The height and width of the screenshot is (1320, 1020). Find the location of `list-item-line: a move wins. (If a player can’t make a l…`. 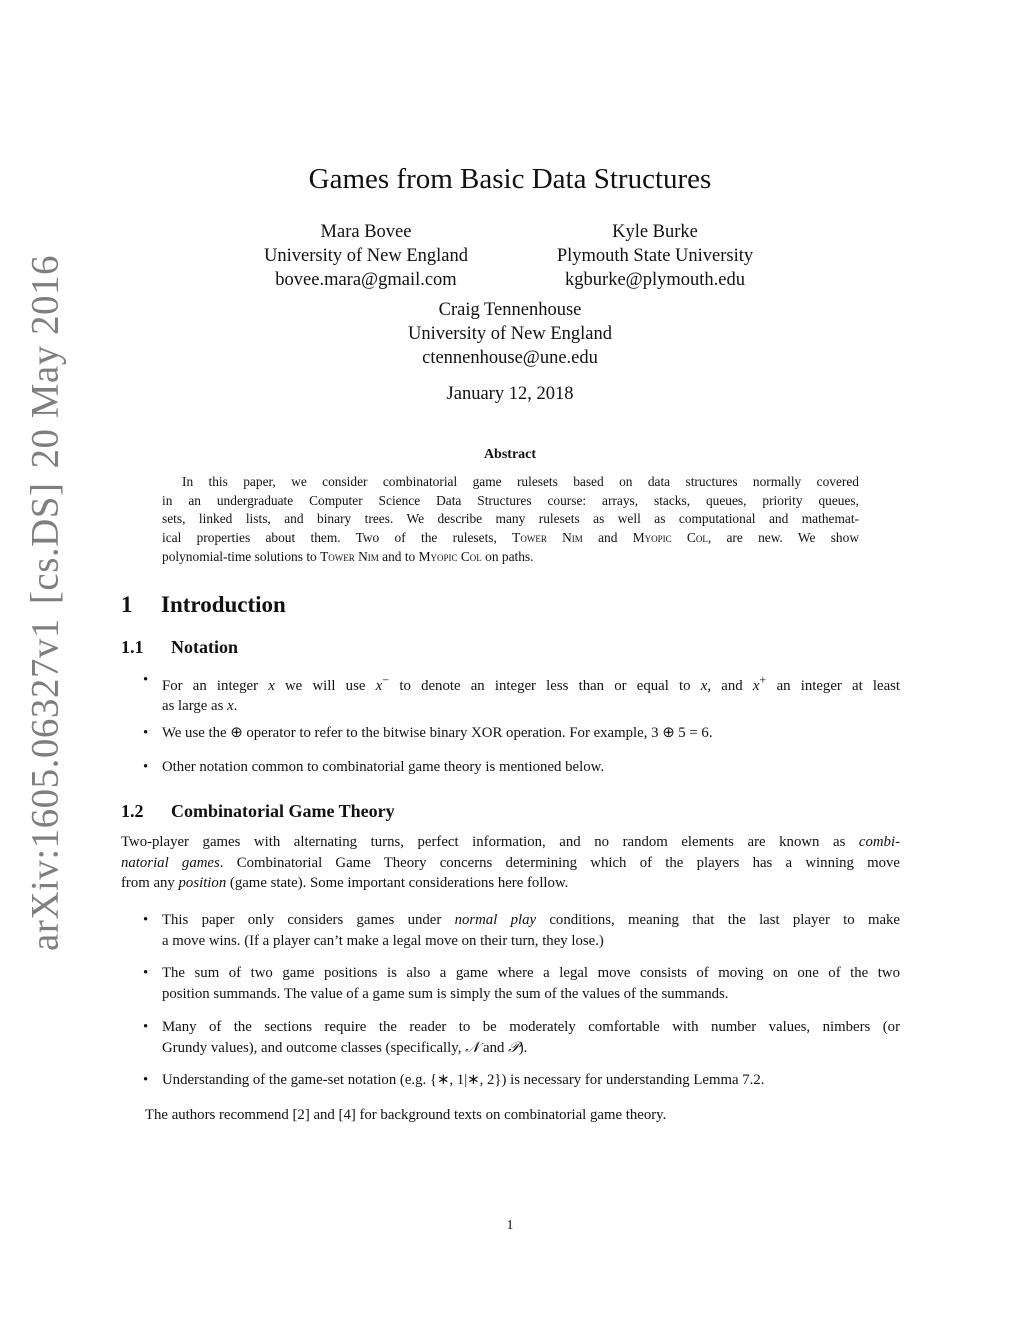

list-item-line: a move wins. (If a player can’t make a l… is located at coordinates (383, 940).